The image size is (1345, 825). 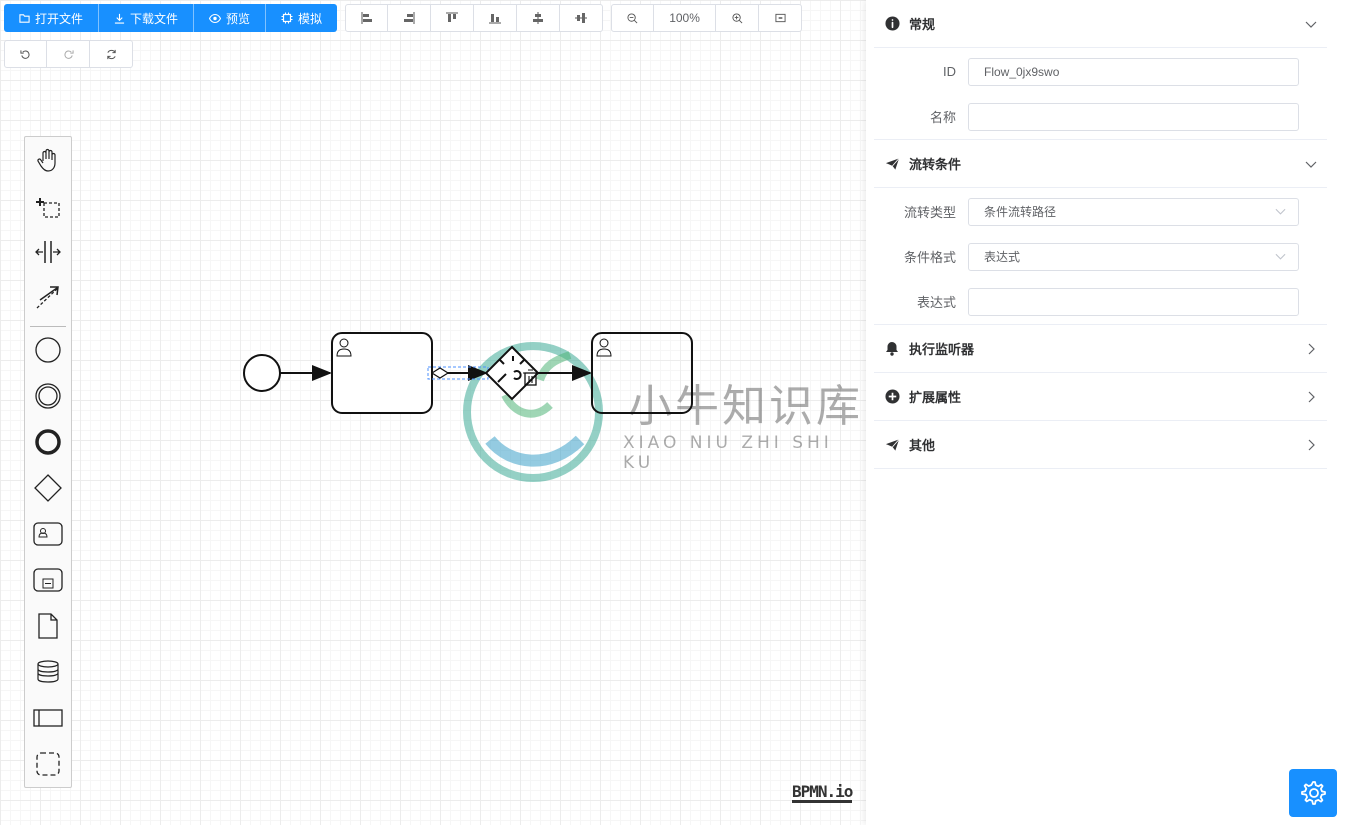 I want to click on flow-type-row: 流转类型 条件流转路径, so click(x=1100, y=211).